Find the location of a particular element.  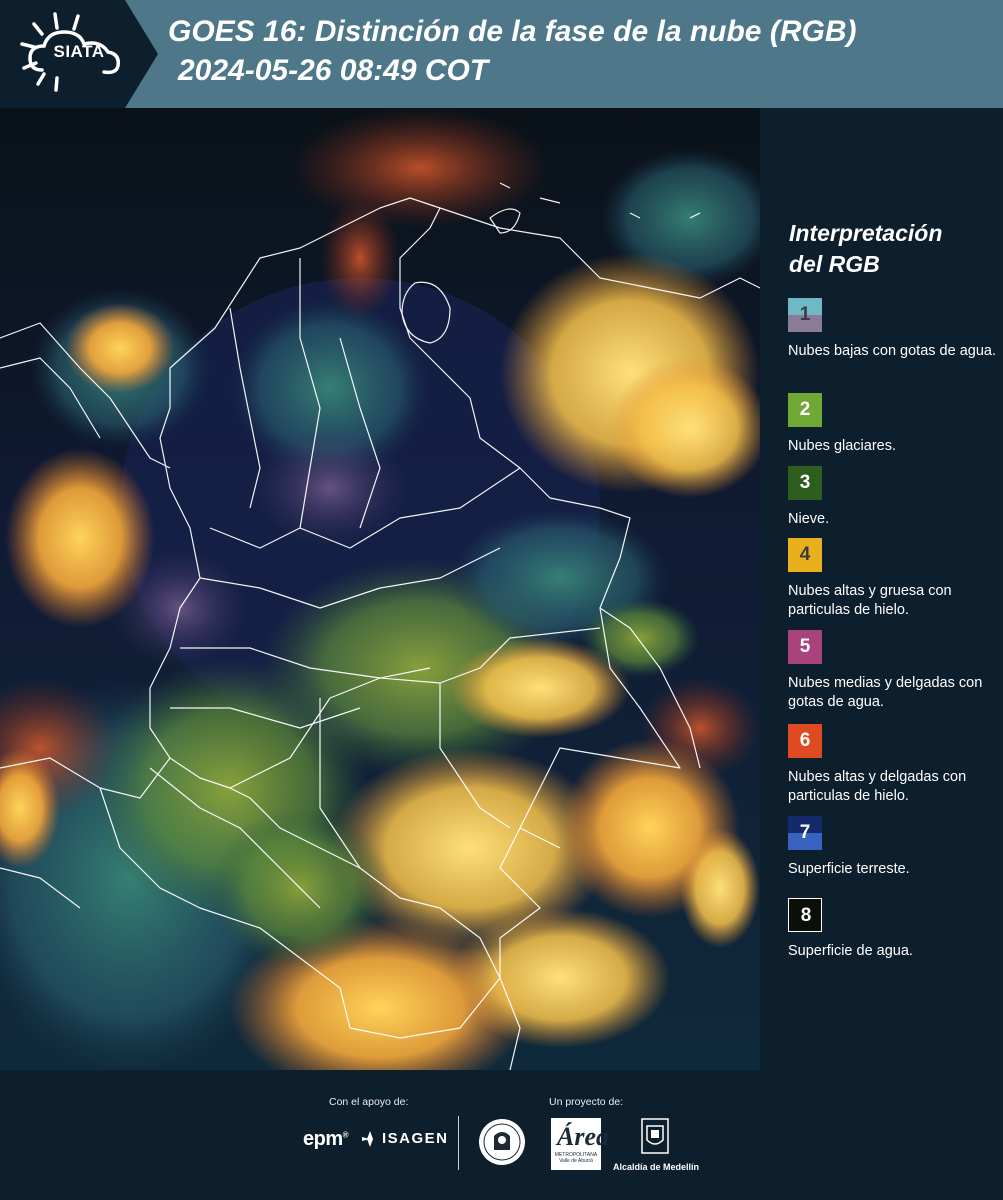

isagen-logo-text: ISAGEN is located at coordinates (415, 1138).